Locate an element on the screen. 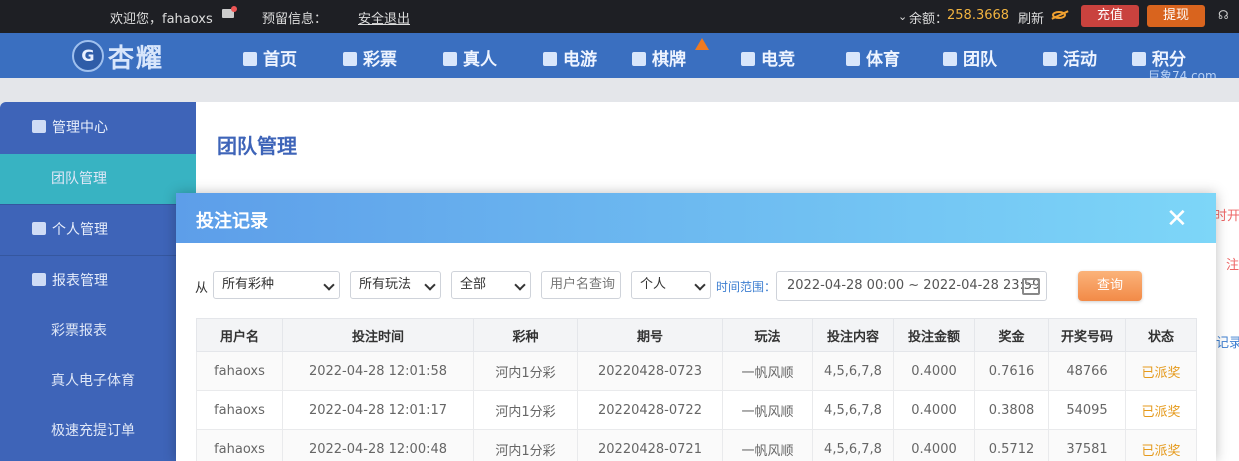 The height and width of the screenshot is (461, 1239). cell-bet-time: 2022-04-28 12:00:48 is located at coordinates (378, 445).